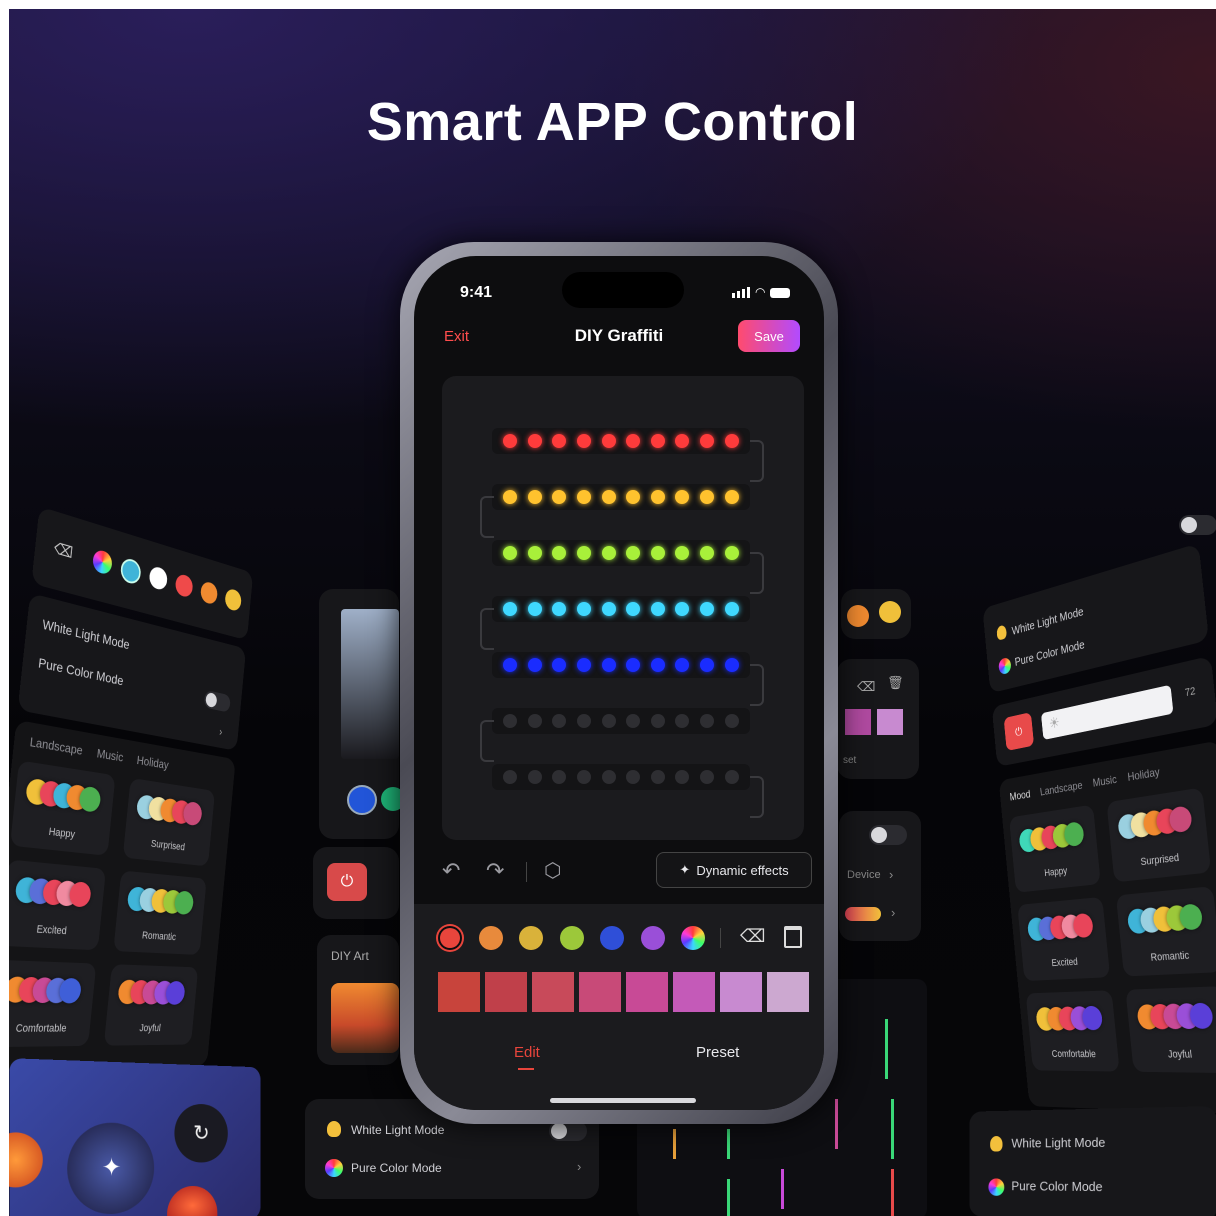  Describe the element at coordinates (1107, 712) in the screenshot. I see `brightness-slider: ☀` at that location.